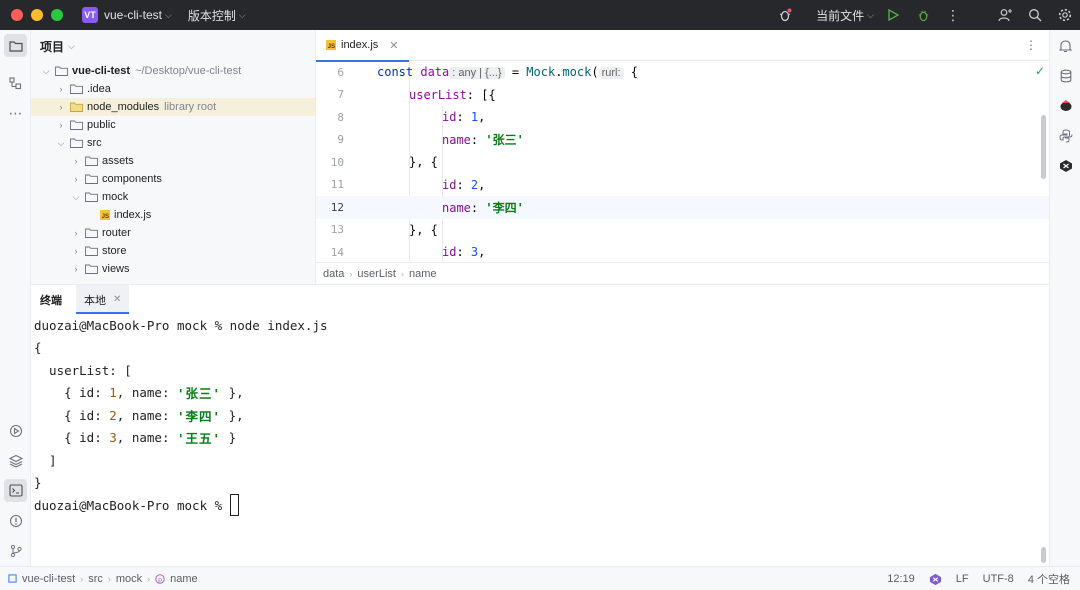  Describe the element at coordinates (15, 460) in the screenshot. I see `layers-tool-button` at that location.